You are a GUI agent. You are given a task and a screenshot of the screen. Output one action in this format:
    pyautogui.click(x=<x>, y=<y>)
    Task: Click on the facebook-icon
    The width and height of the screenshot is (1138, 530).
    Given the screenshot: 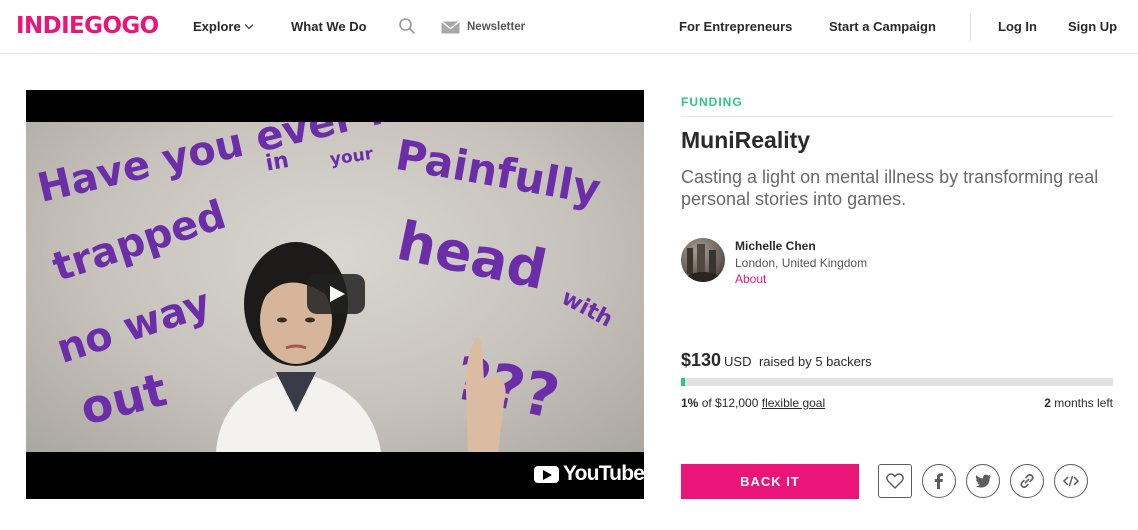 What is the action you would take?
    pyautogui.click(x=938, y=481)
    